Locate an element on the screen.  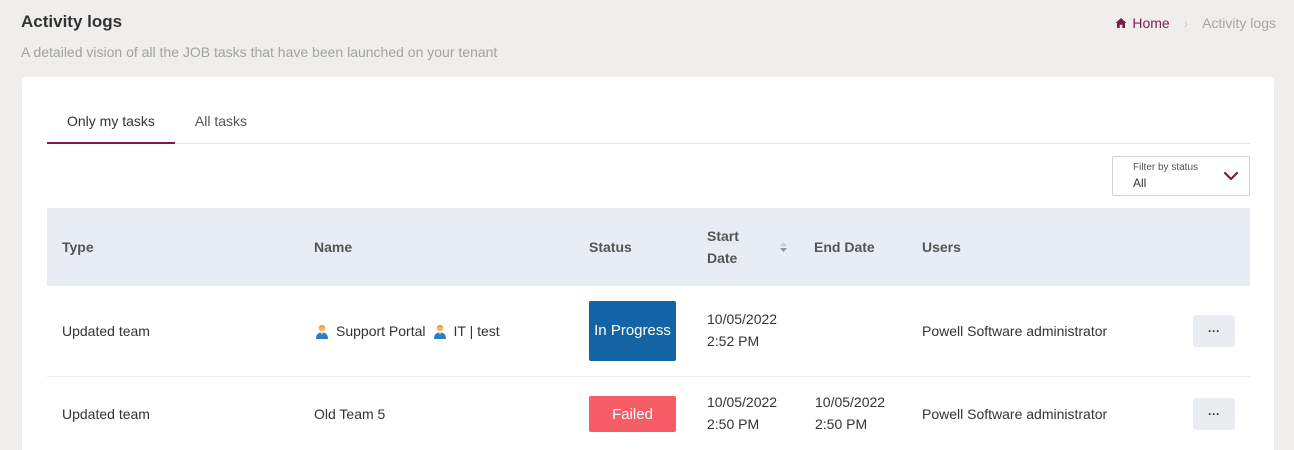
column-header-type: Type is located at coordinates (78, 247).